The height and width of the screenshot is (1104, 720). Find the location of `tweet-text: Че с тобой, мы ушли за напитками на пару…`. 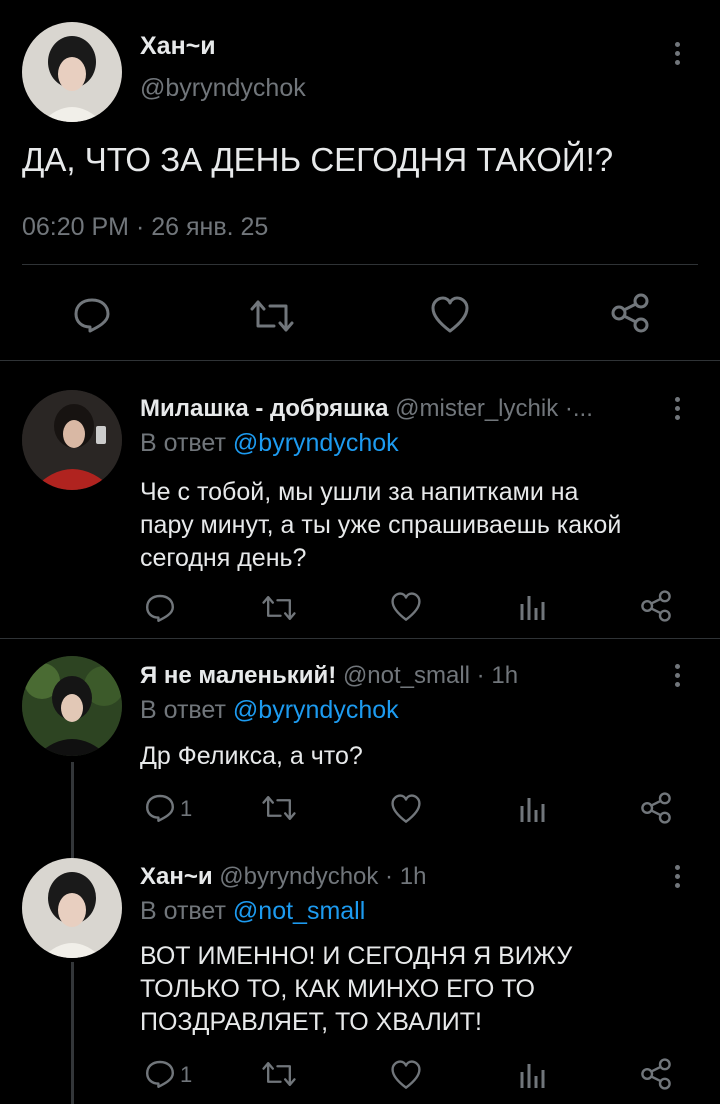

tweet-text: Че с тобой, мы ушли за напитками на пару… is located at coordinates (380, 525).